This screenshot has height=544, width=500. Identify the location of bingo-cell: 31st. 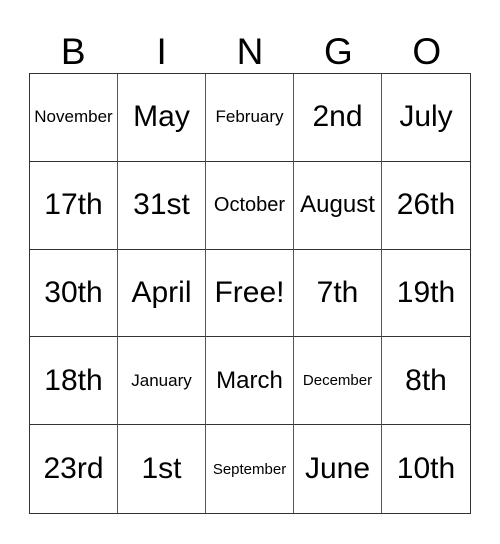
(162, 205).